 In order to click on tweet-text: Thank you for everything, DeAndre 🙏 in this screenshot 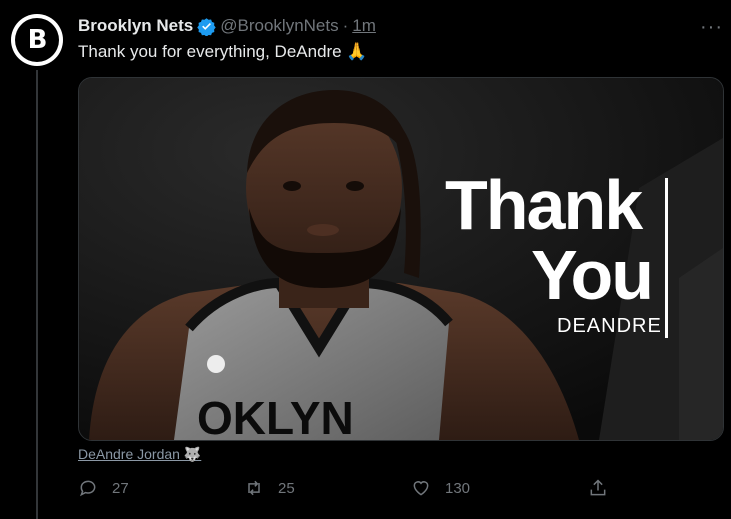, I will do `click(223, 51)`.